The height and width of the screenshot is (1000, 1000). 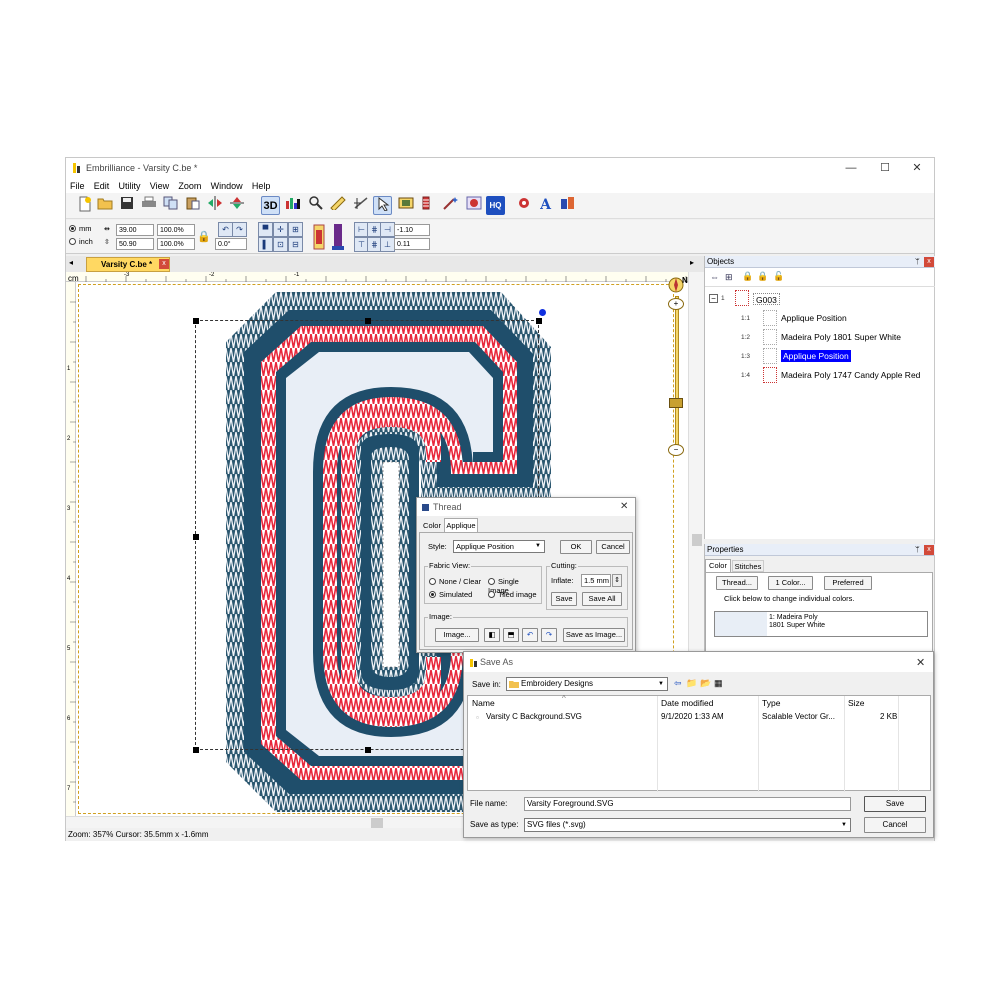 What do you see at coordinates (748, 566) in the screenshot?
I see `tab-stitches: Stitches` at bounding box center [748, 566].